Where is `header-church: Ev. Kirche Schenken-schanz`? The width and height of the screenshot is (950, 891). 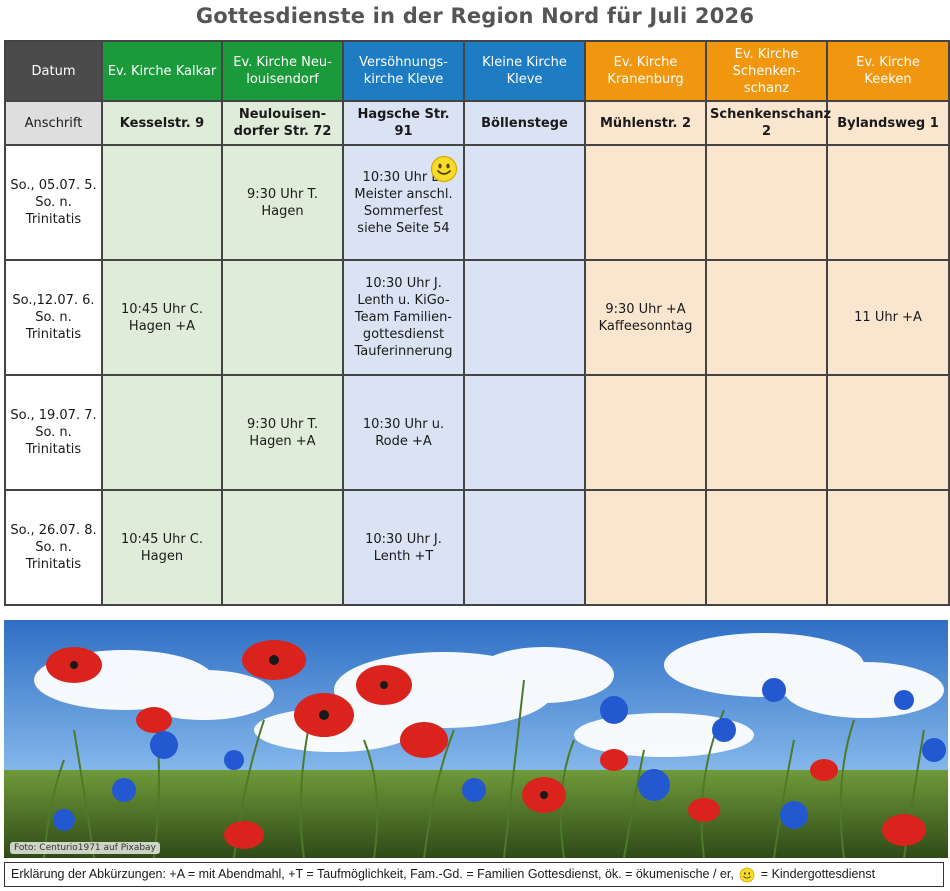 header-church: Ev. Kirche Schenken-schanz is located at coordinates (766, 71).